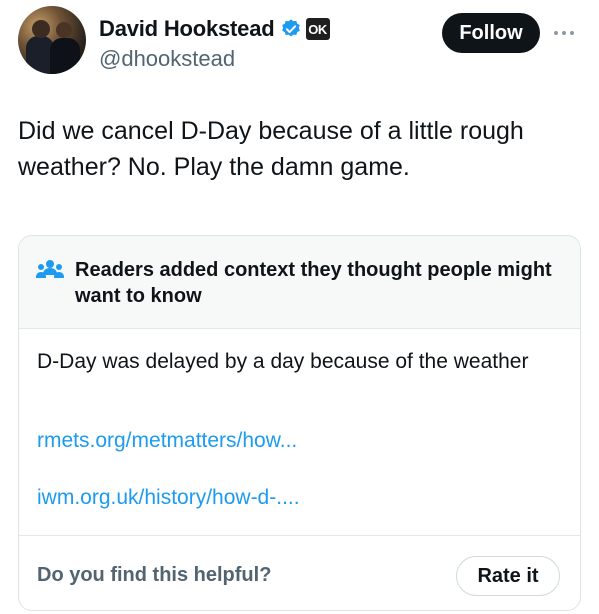 The height and width of the screenshot is (614, 599). Describe the element at coordinates (299, 572) in the screenshot. I see `community-note-footer: Do you find this helpful? Rate it` at that location.